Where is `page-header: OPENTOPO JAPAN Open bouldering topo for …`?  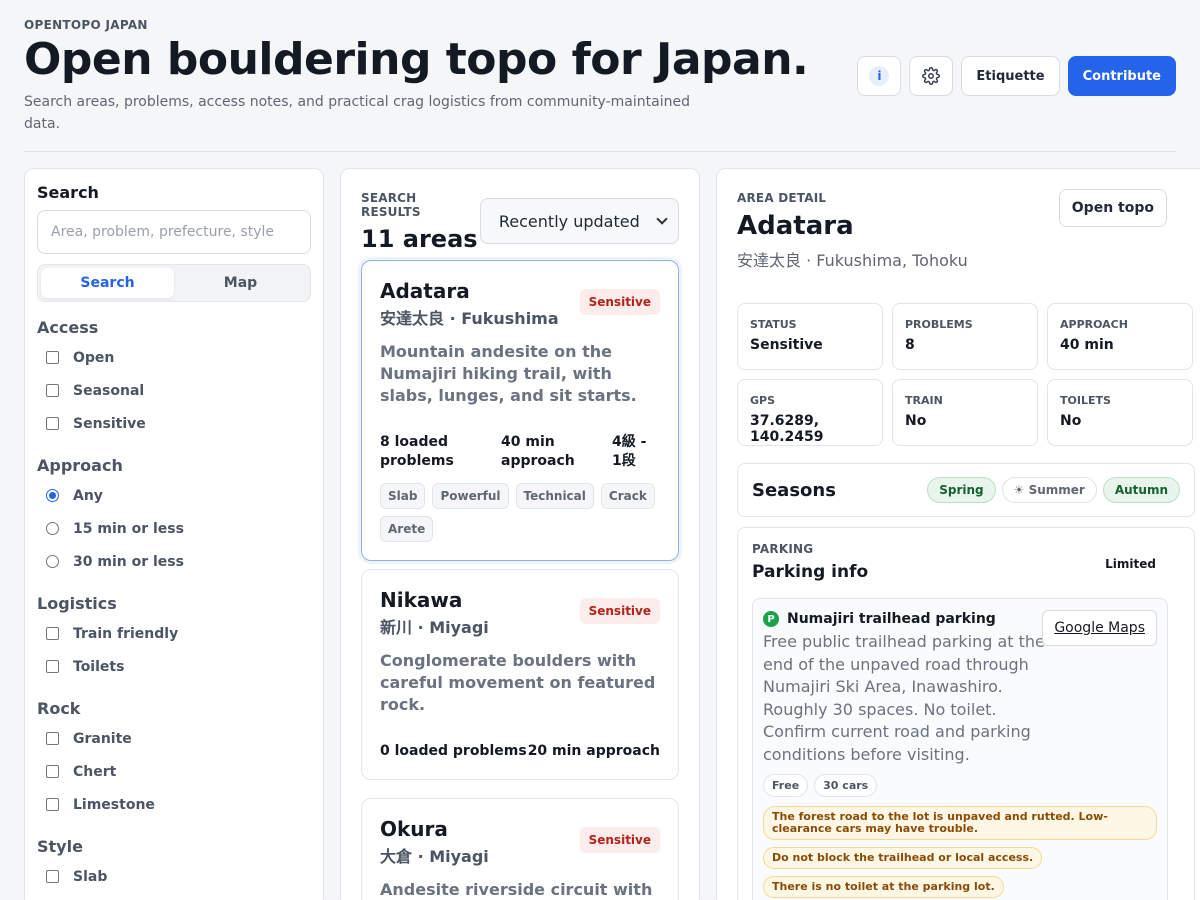
page-header: OPENTOPO JAPAN Open bouldering topo for … is located at coordinates (600, 76).